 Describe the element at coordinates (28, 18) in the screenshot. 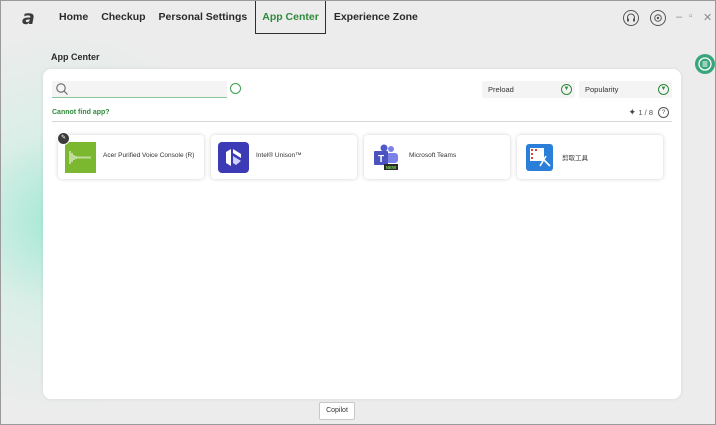

I see `acer-logo: a` at that location.